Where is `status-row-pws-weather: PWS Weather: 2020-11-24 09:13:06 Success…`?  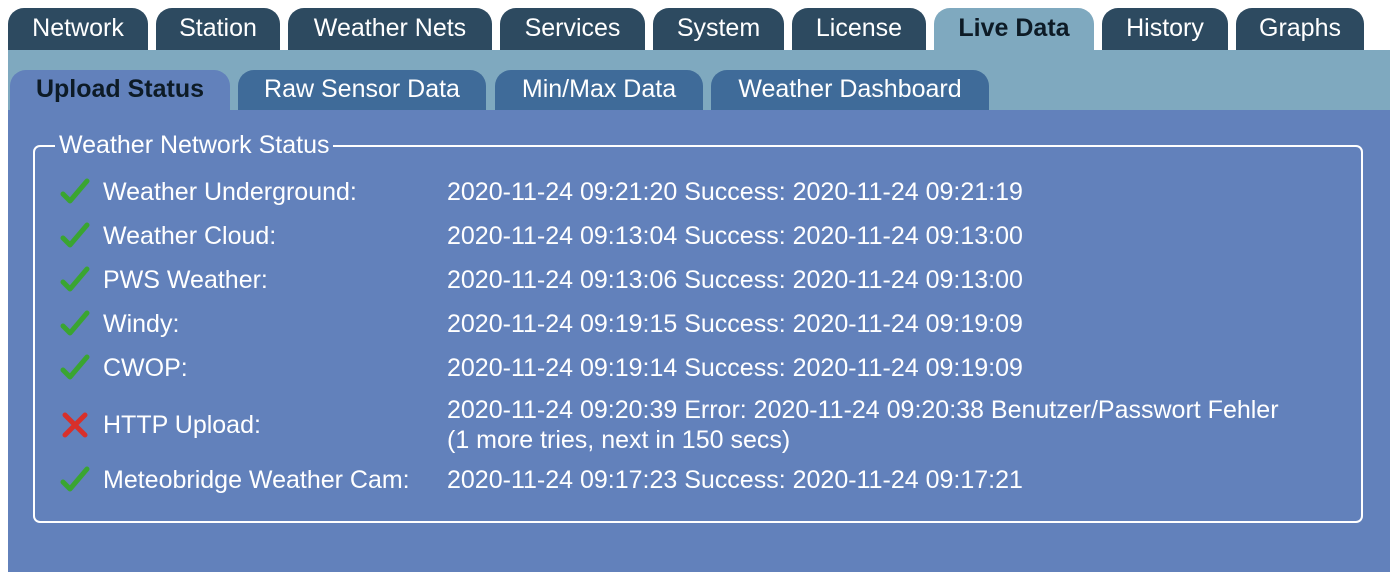 status-row-pws-weather: PWS Weather: 2020-11-24 09:13:06 Success… is located at coordinates (710, 280).